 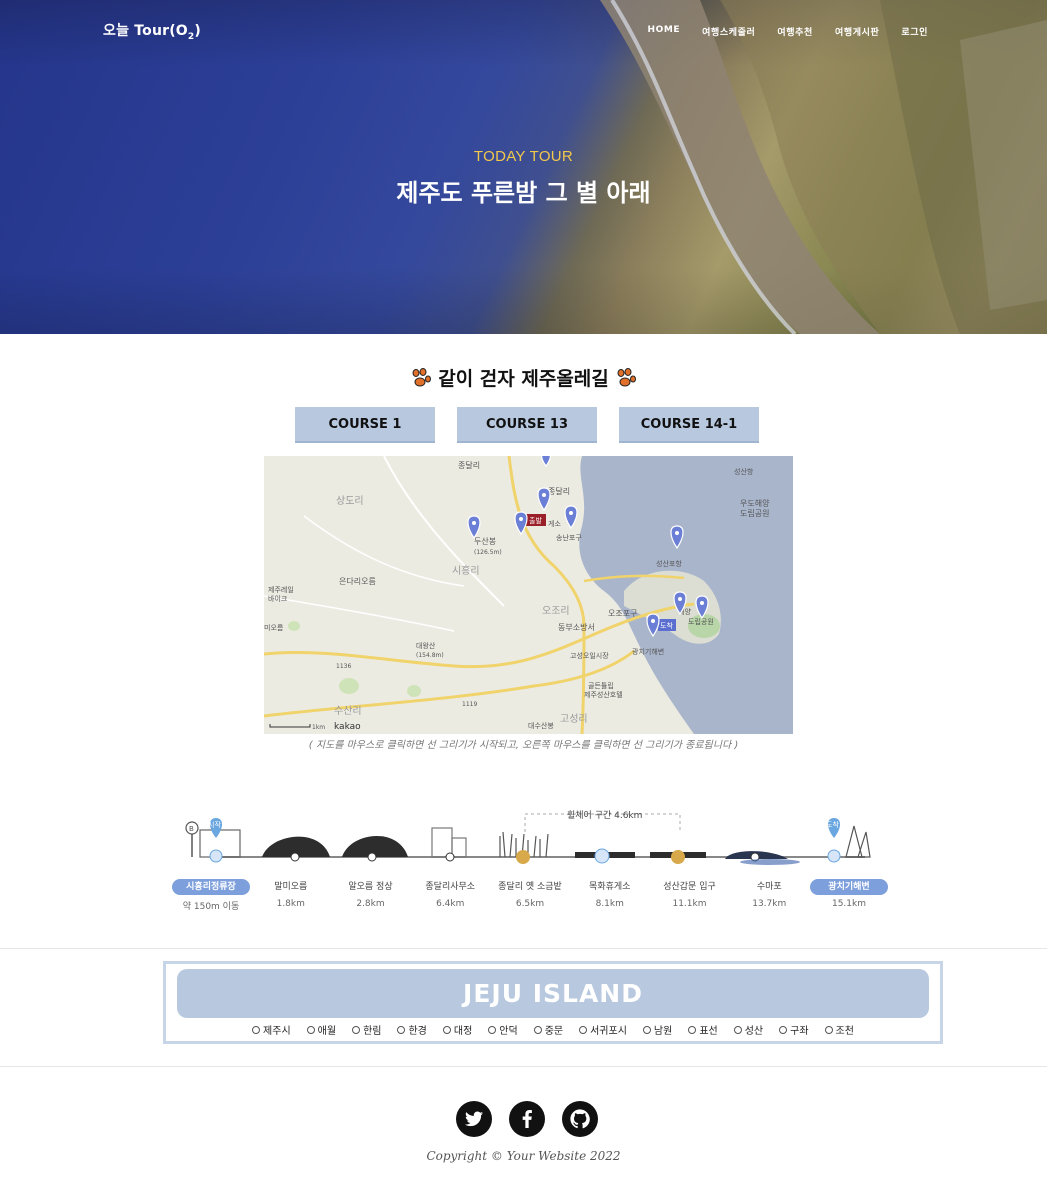 What do you see at coordinates (211, 895) in the screenshot?
I see `course-stop: 시흥리정류장 약 150m 이동` at bounding box center [211, 895].